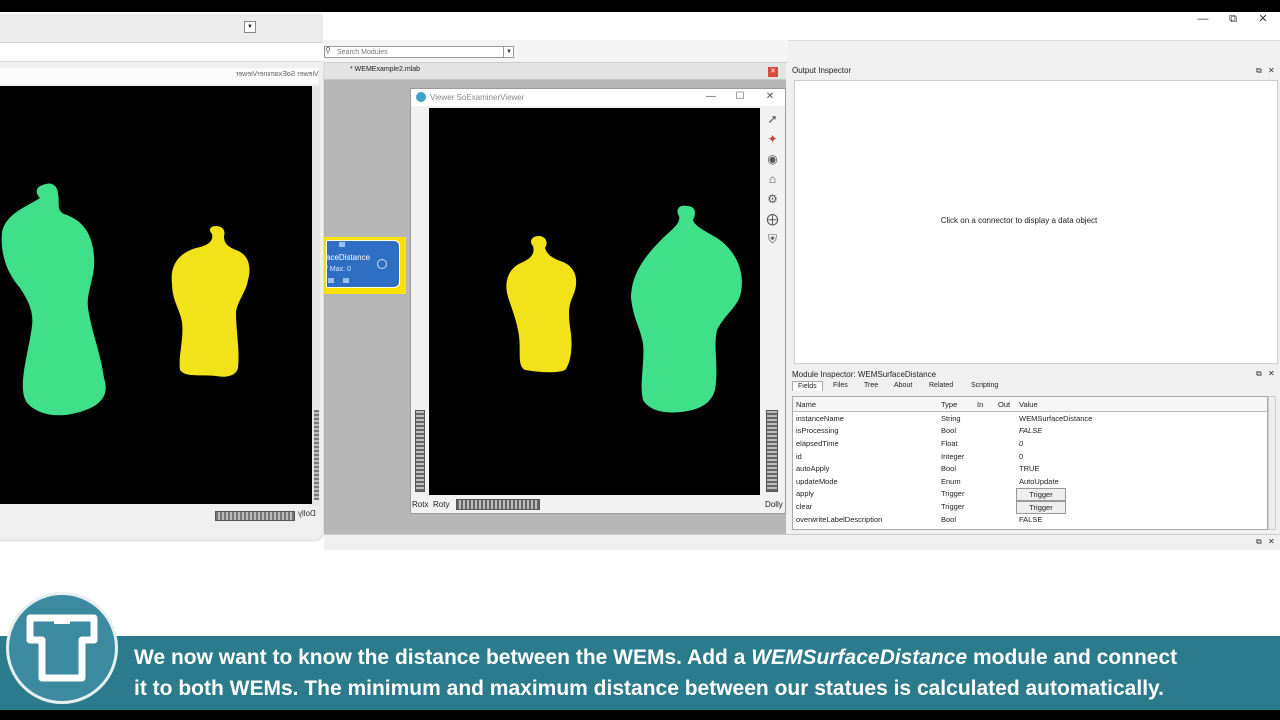  I want to click on table-row: isProcessing Bool FALSE, so click(1030, 431).